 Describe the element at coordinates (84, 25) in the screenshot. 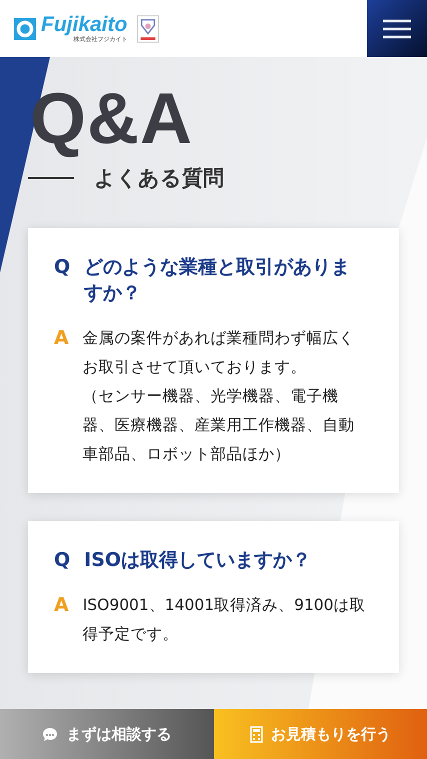

I see `logo-wordmark: Fujikaito` at that location.